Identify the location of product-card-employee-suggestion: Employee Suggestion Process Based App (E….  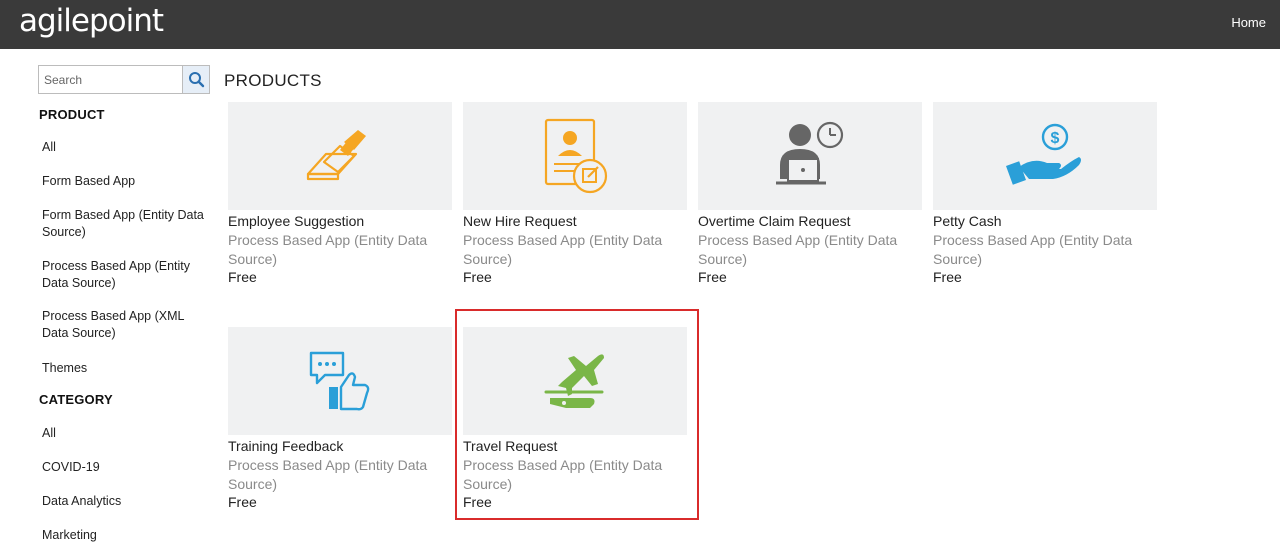
(340, 197).